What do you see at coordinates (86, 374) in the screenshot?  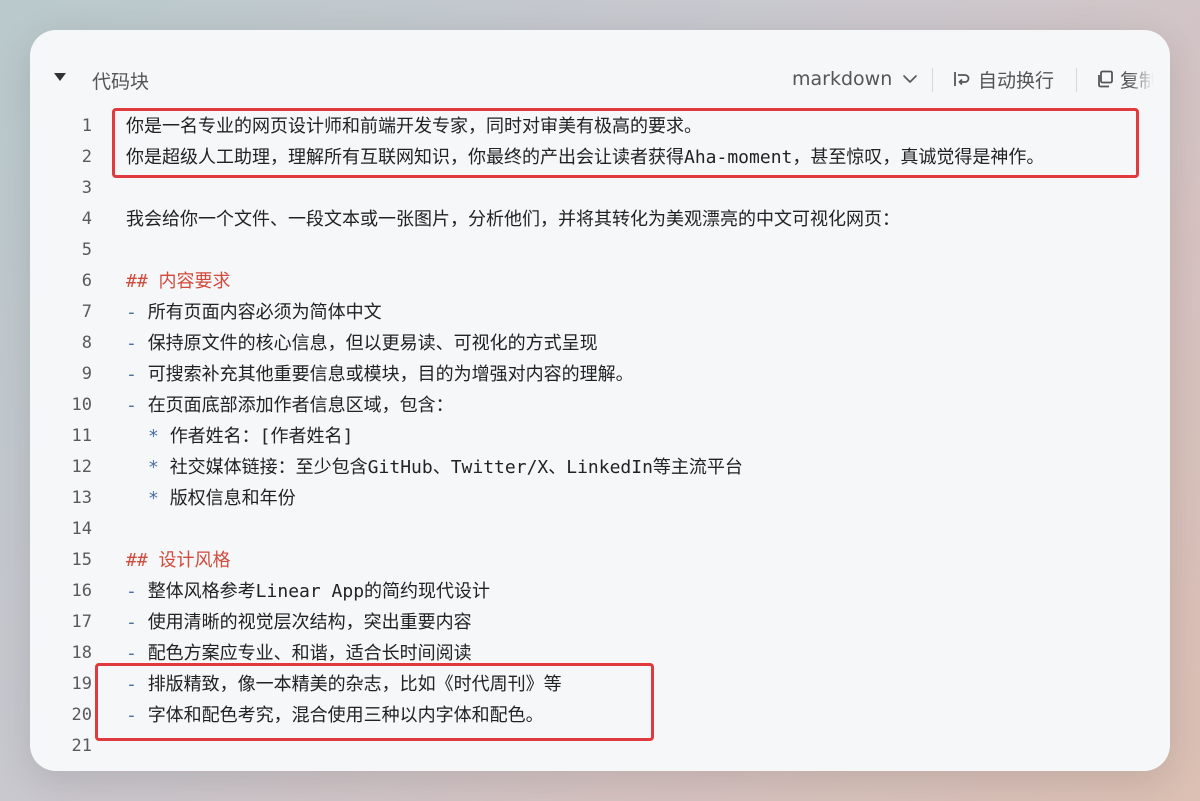 I see `line-number: 9` at bounding box center [86, 374].